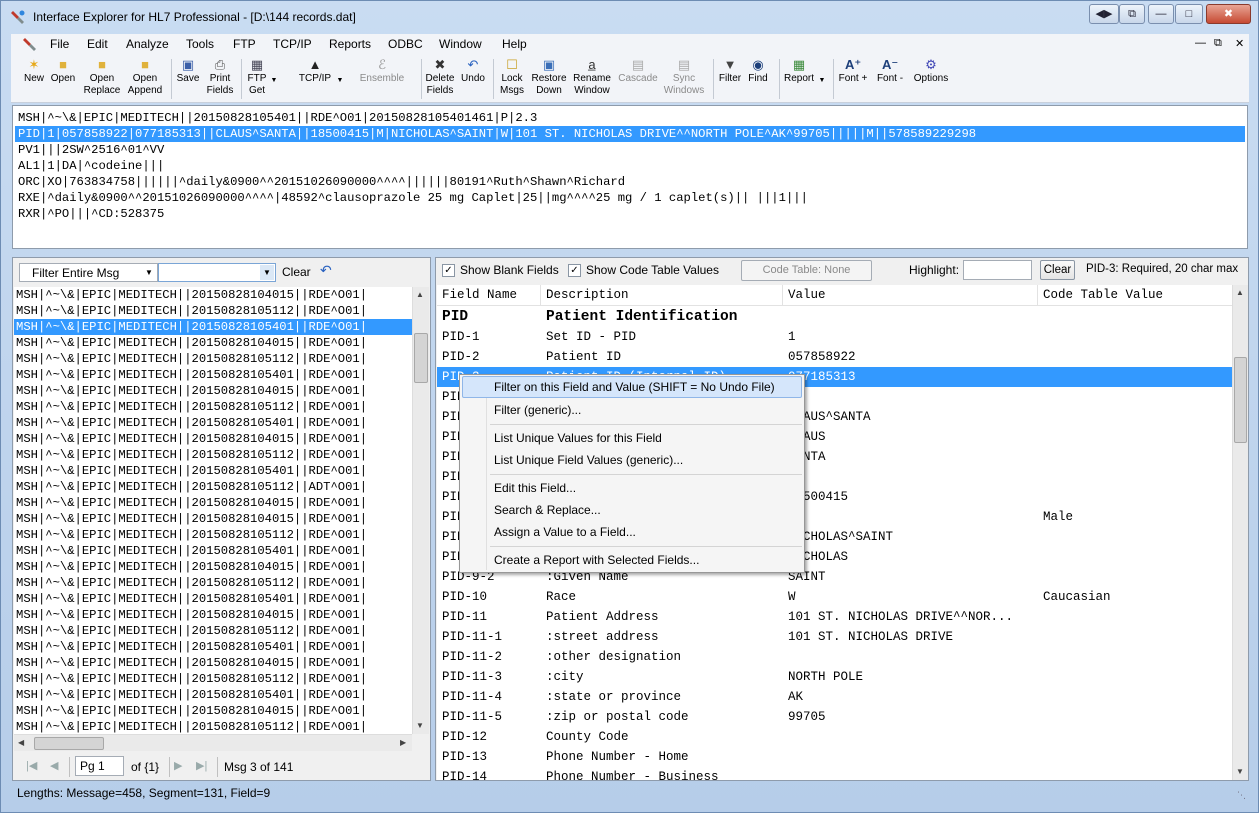  What do you see at coordinates (822, 81) in the screenshot?
I see `report-dropdown-arrow: ▼` at bounding box center [822, 81].